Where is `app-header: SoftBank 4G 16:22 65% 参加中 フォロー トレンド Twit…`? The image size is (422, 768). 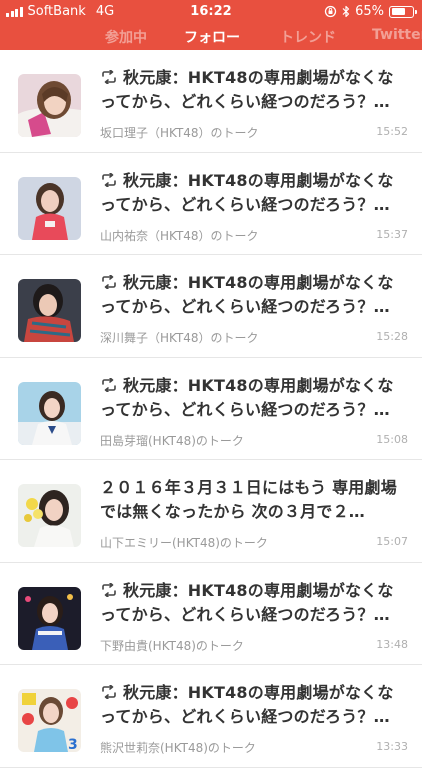
app-header: SoftBank 4G 16:22 65% 参加中 フォロー トレンド Twit… is located at coordinates (211, 25).